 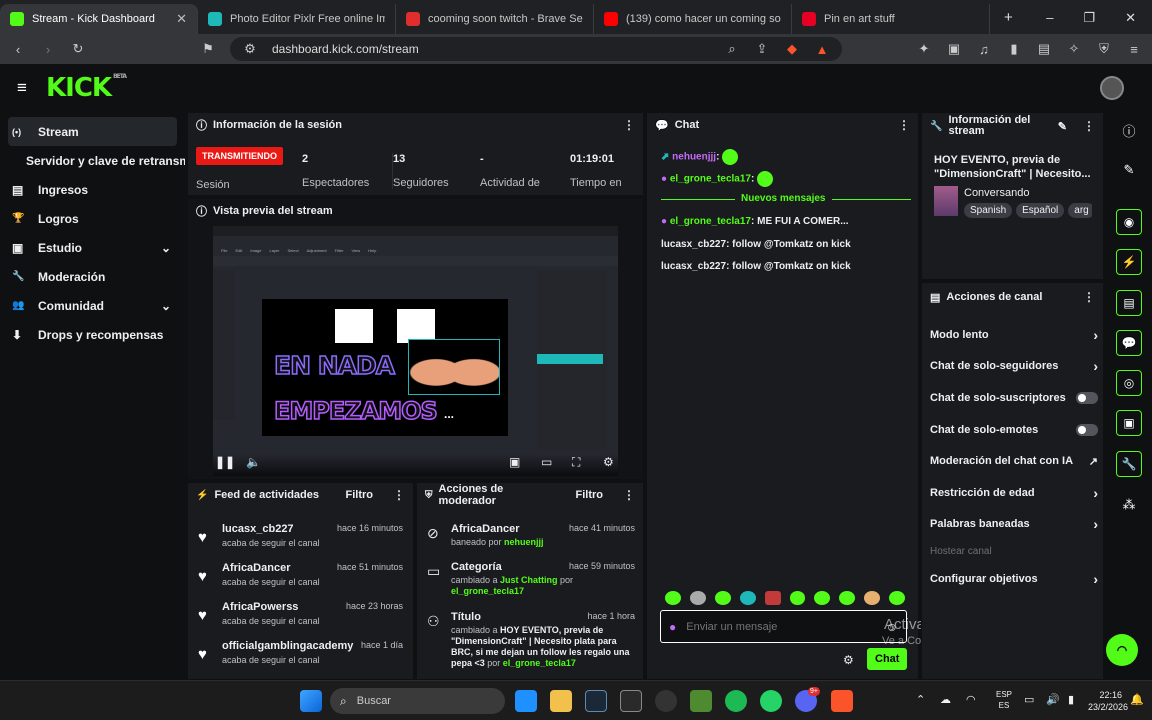 What do you see at coordinates (984, 49) in the screenshot?
I see `music-icon: ♫` at bounding box center [984, 49].